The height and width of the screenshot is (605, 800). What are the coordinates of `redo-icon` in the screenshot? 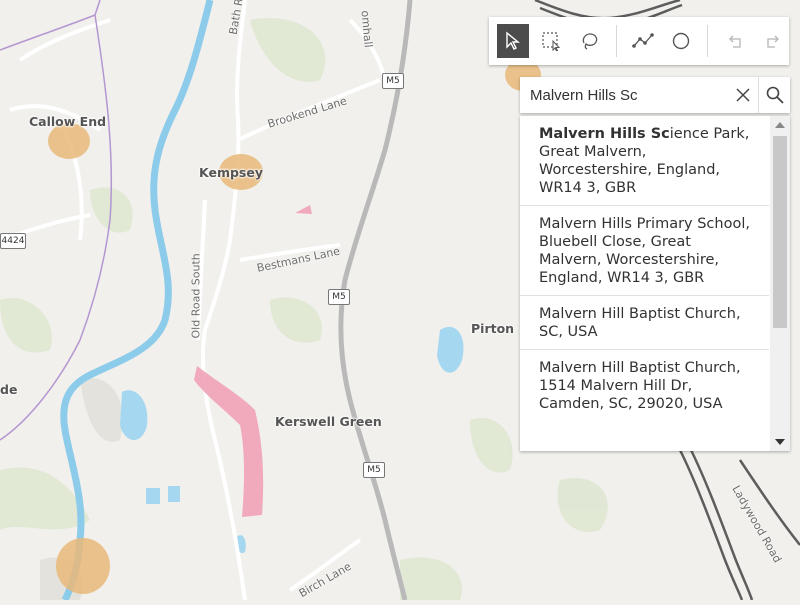 It's located at (773, 41).